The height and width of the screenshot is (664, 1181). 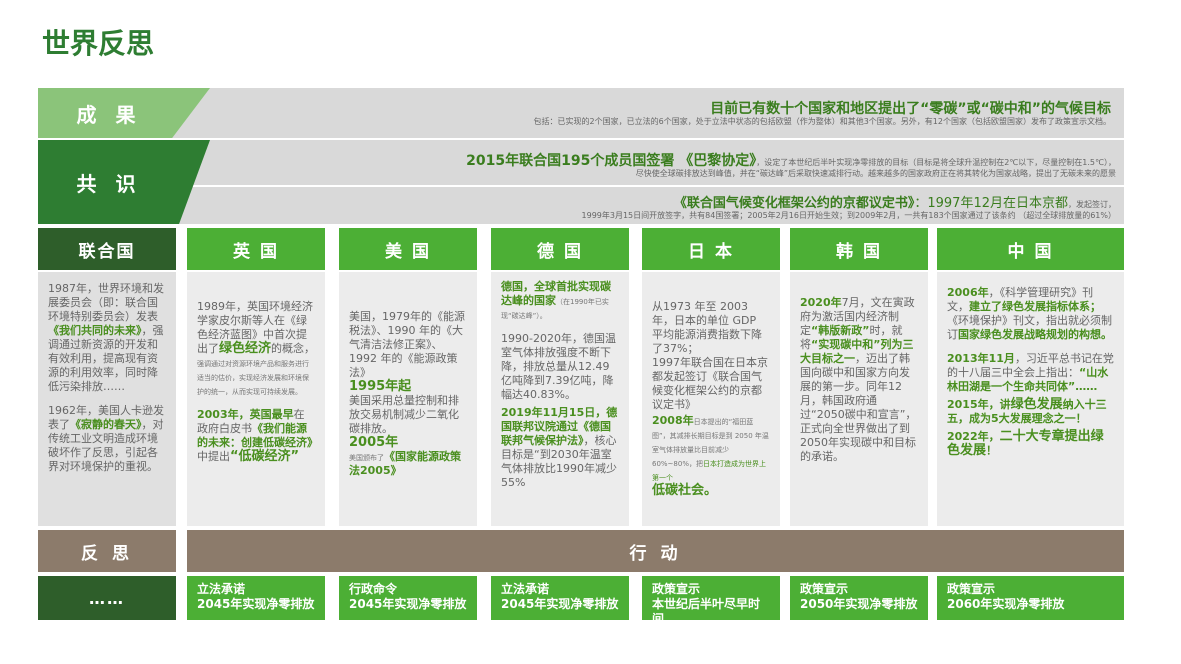 I want to click on kyoto-line: 《联合国气候变化框架公约的京都议定书》：1997年12月在日本京都，发起签订，, so click(x=895, y=201).